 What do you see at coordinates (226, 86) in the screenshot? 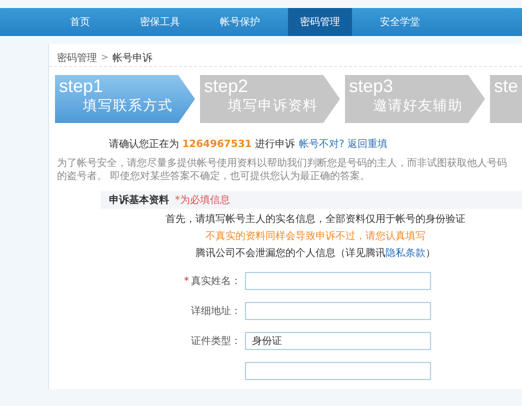
I see `step-number: step2` at bounding box center [226, 86].